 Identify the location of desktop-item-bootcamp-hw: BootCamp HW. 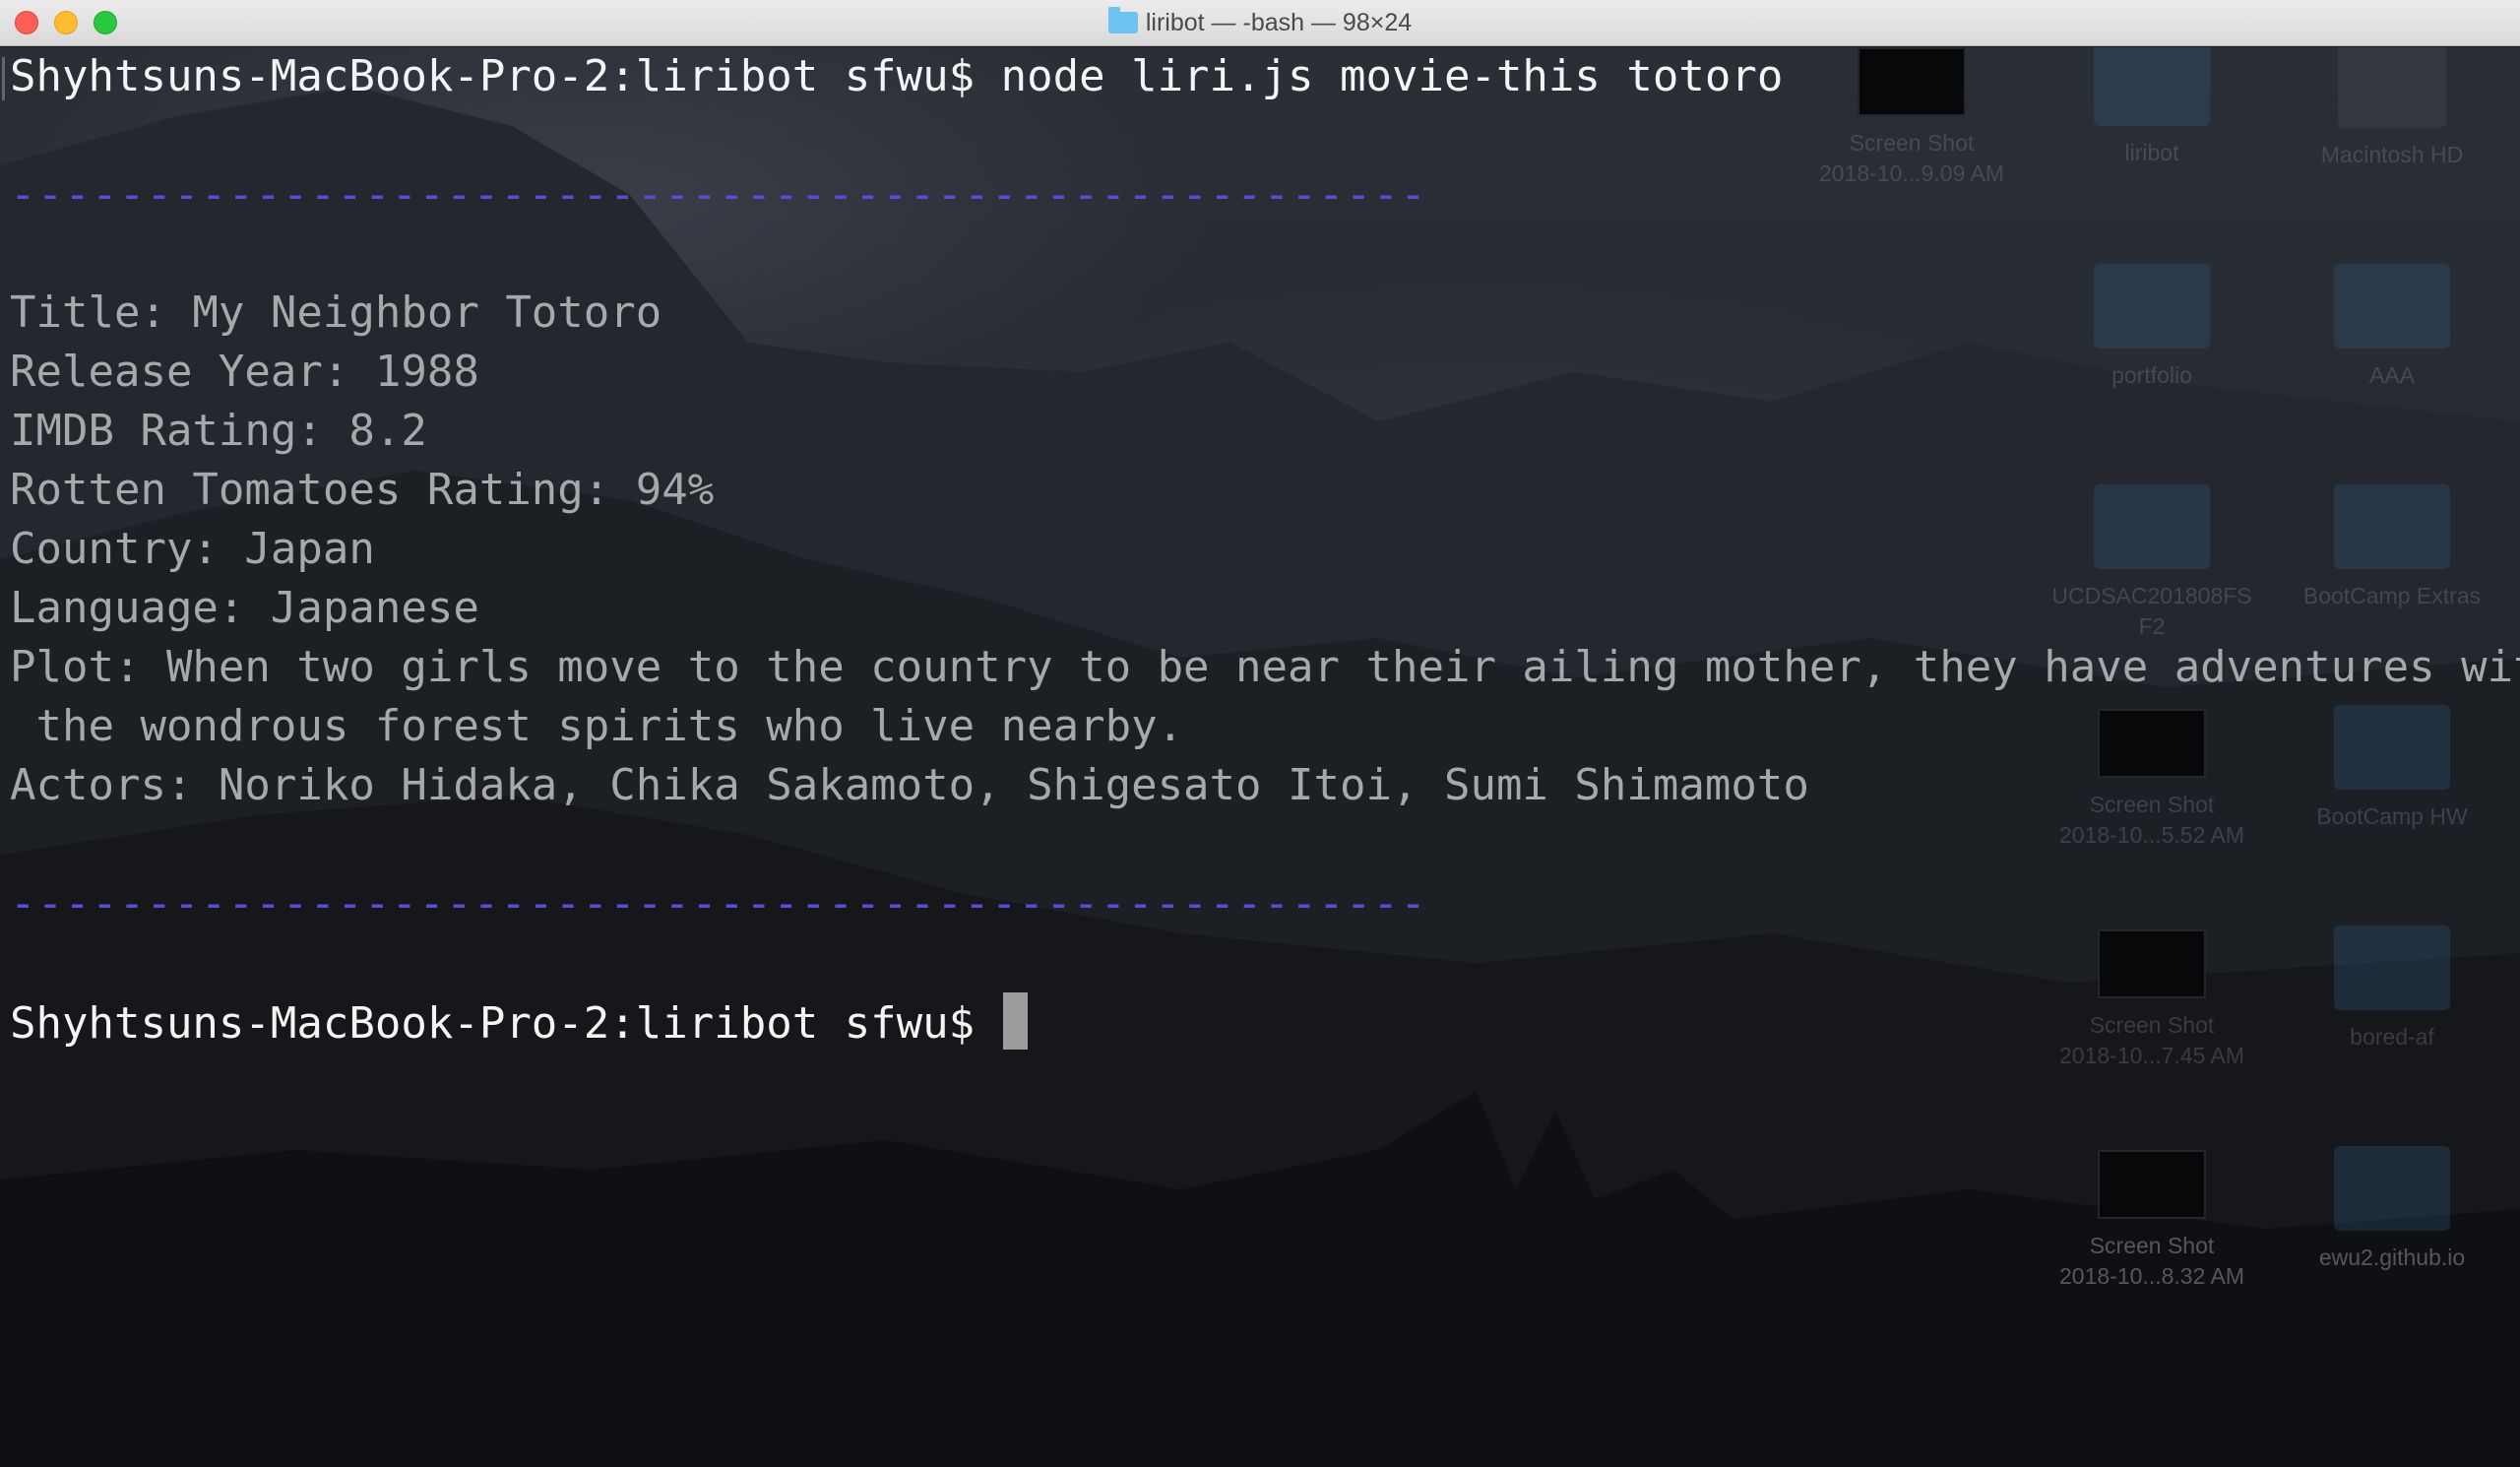
(2392, 768).